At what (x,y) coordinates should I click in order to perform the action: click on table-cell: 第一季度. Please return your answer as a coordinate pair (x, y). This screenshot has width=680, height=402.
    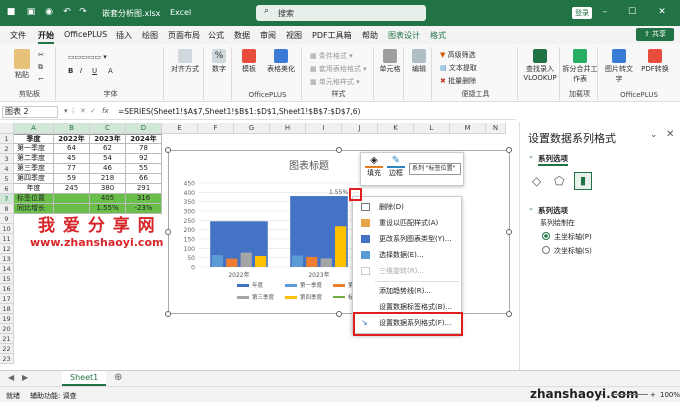
    Looking at the image, I should click on (34, 149).